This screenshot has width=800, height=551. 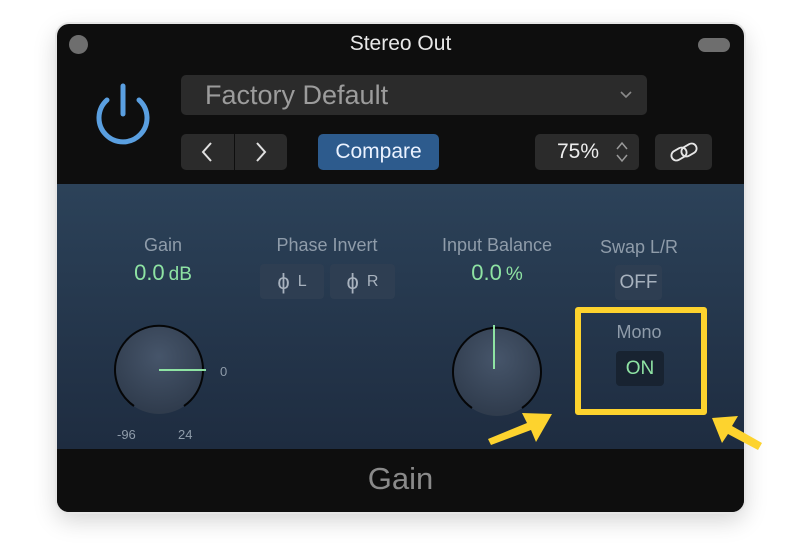 I want to click on gain-center-tick: 0, so click(x=224, y=371).